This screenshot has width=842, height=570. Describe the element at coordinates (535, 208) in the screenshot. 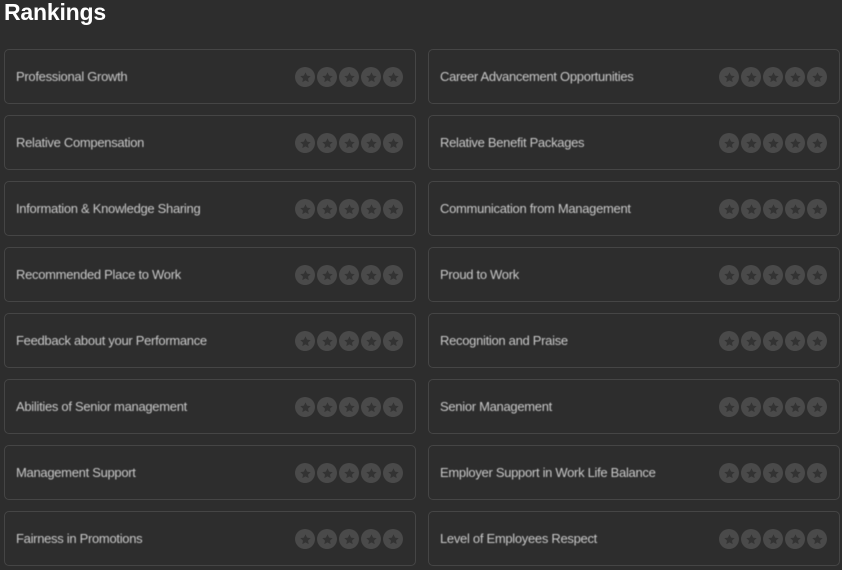

I see `ranking-label: Communication from Management` at that location.